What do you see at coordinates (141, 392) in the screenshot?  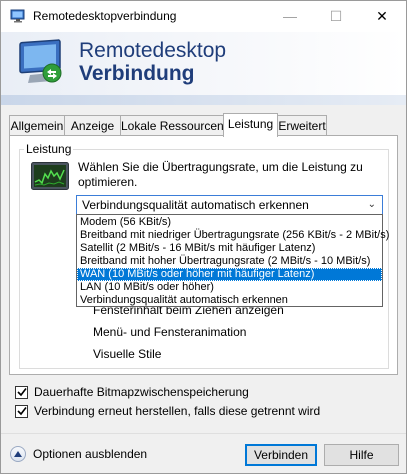 I see `persistent-bitmap-caching-label: Dauerhafte Bitmapzwischenspeicherung` at bounding box center [141, 392].